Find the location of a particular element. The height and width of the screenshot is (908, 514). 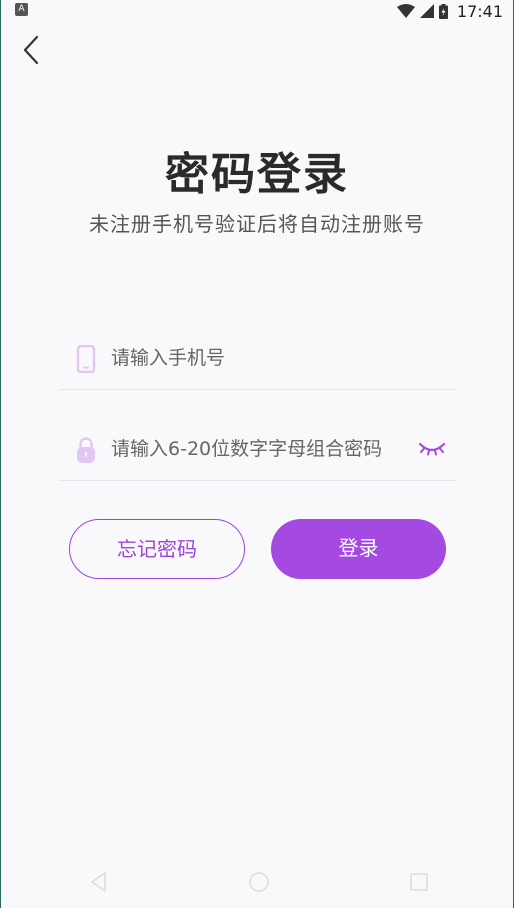

password-visibility-toggle is located at coordinates (432, 448).